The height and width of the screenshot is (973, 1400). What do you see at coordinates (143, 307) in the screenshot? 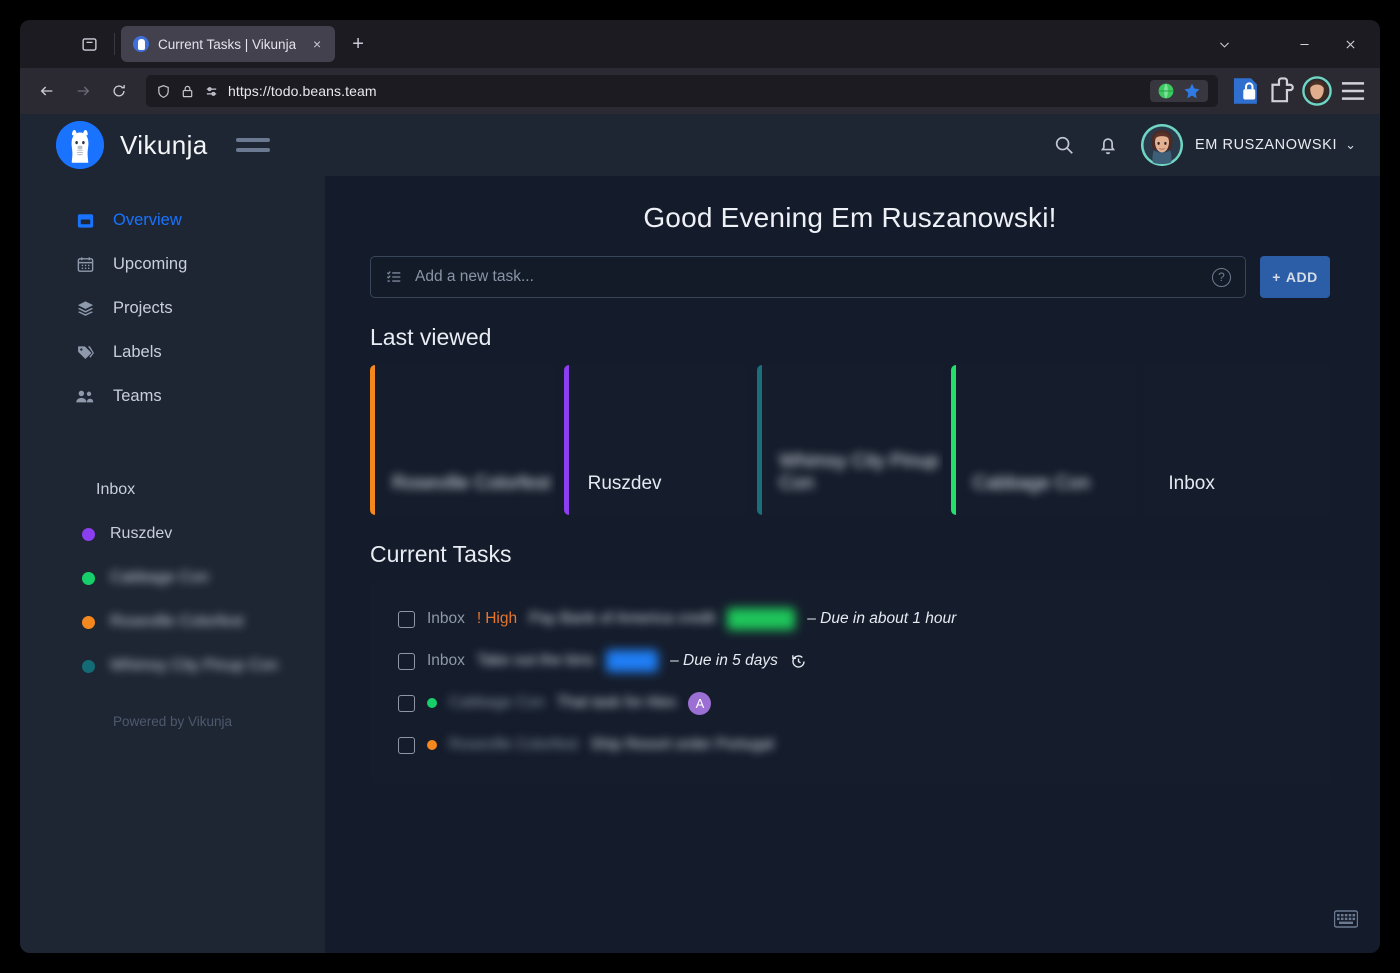
I see `sidebar-item-label: Projects` at bounding box center [143, 307].